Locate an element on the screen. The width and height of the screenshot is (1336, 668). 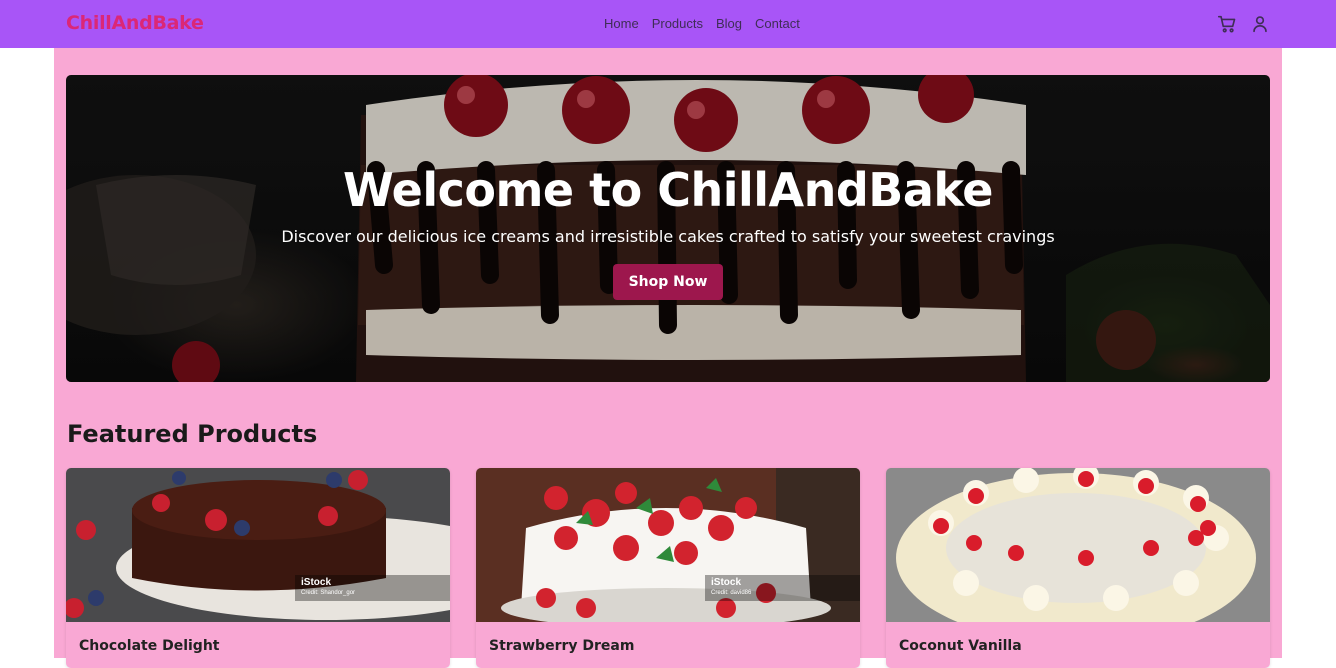
nav-contact: Contact is located at coordinates (777, 23).